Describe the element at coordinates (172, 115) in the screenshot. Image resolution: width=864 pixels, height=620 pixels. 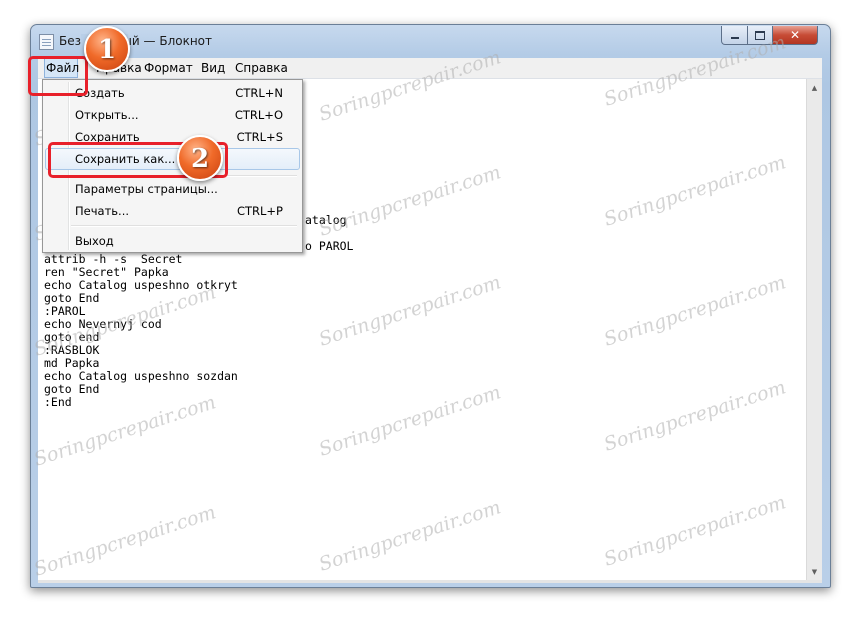
I see `menu-item-open: Открыть... CTRL+O` at that location.